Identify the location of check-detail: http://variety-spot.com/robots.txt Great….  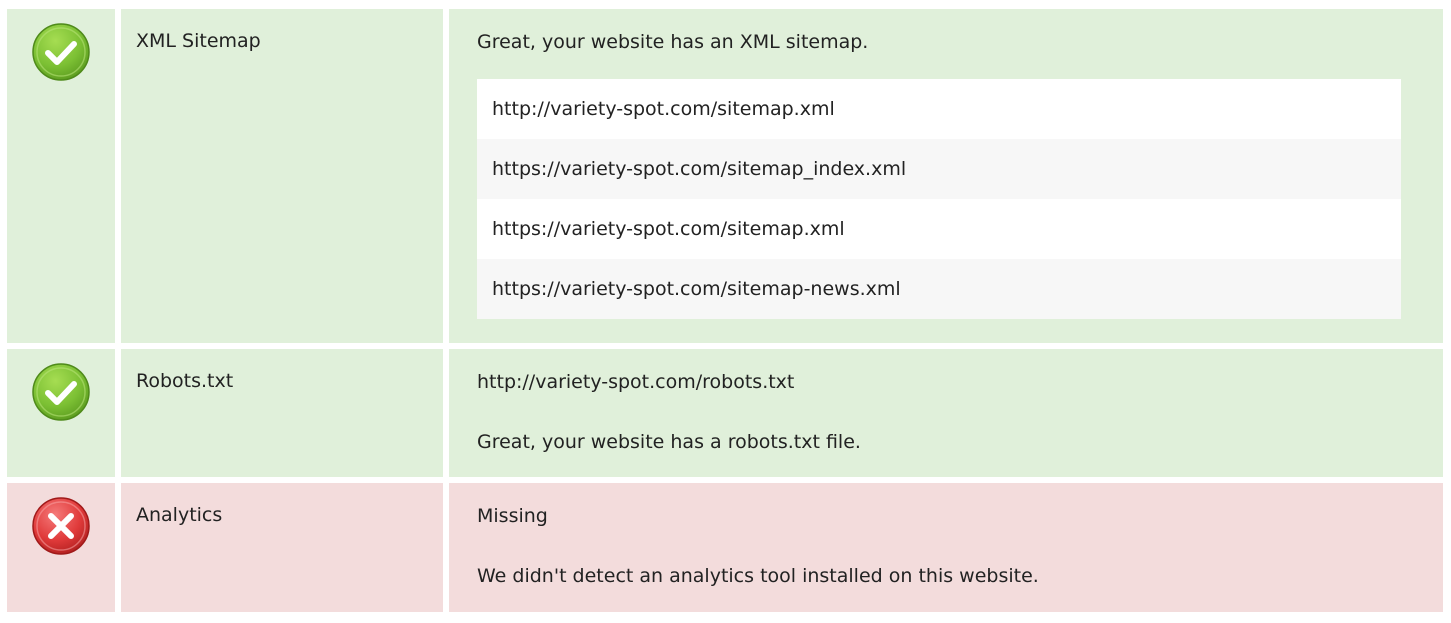
(946, 413).